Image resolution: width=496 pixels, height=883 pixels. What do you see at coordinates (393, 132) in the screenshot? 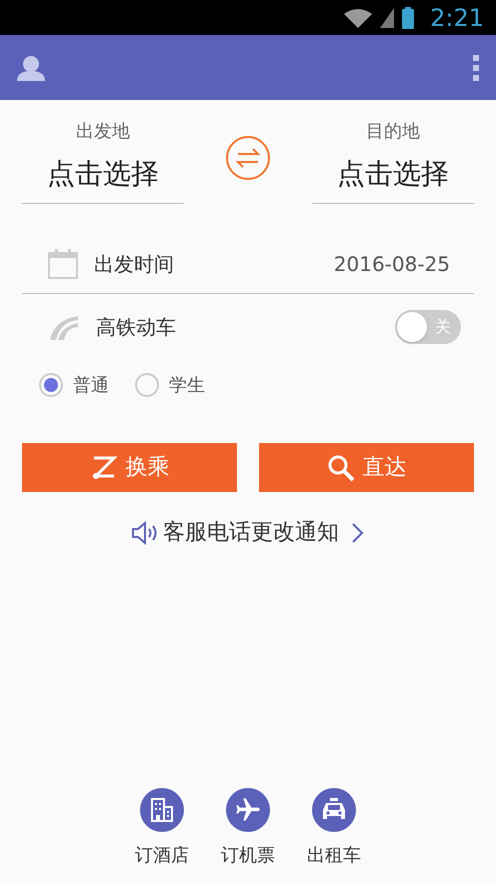
I see `station-label: 目的地` at bounding box center [393, 132].